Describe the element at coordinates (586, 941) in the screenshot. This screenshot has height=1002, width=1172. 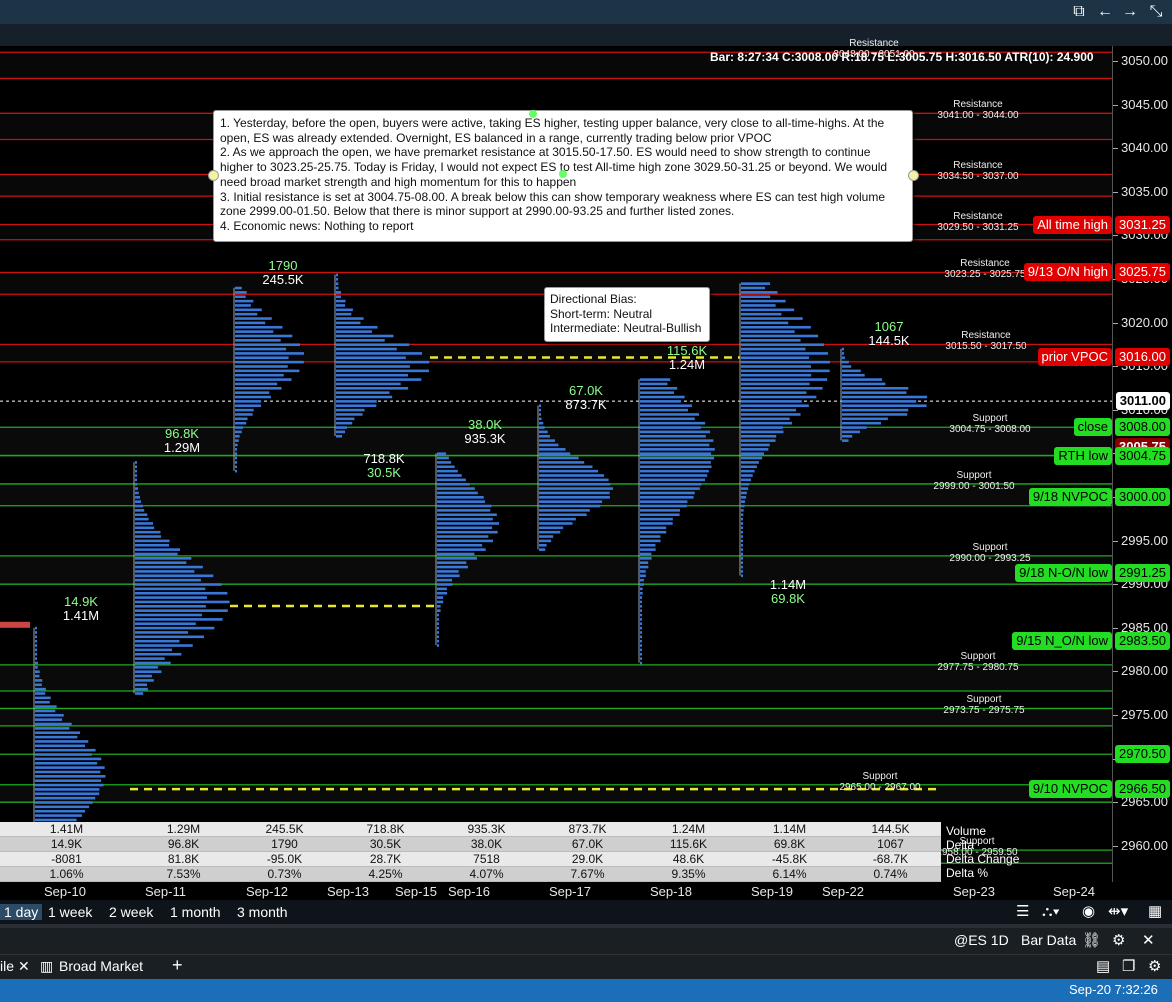
I see `chart-info-bar: @ES 1D Bar Data ⛓ ⚙ ✕` at that location.